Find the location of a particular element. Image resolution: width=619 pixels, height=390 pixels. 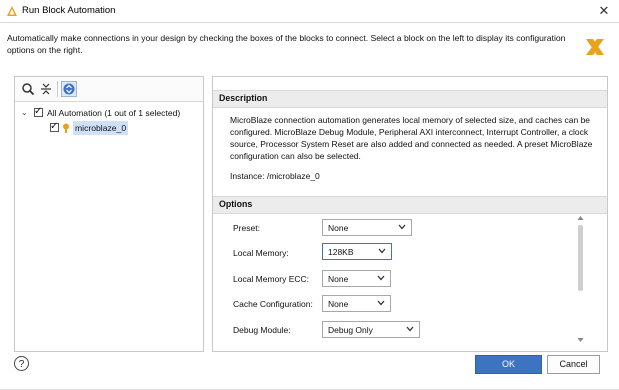

preset-label: Preset: is located at coordinates (246, 228).